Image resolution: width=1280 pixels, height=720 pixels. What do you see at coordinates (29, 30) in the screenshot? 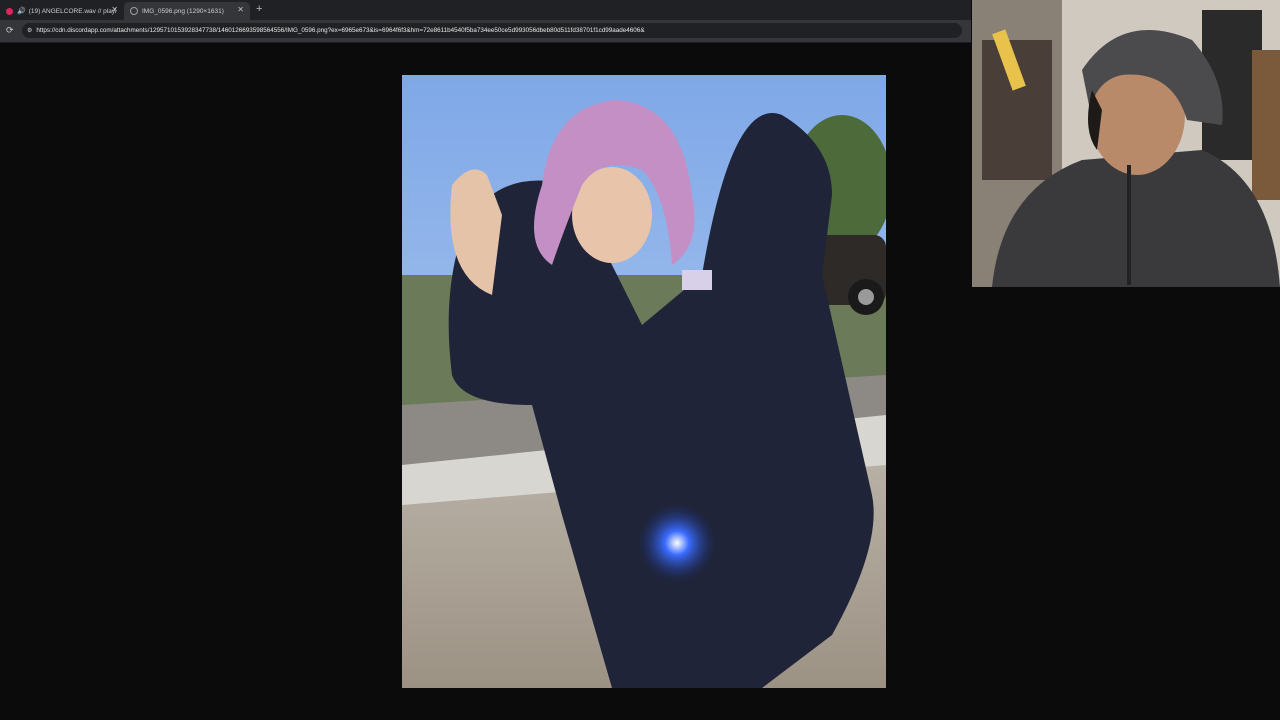
I see `site-info-icon: ⚙` at bounding box center [29, 30].